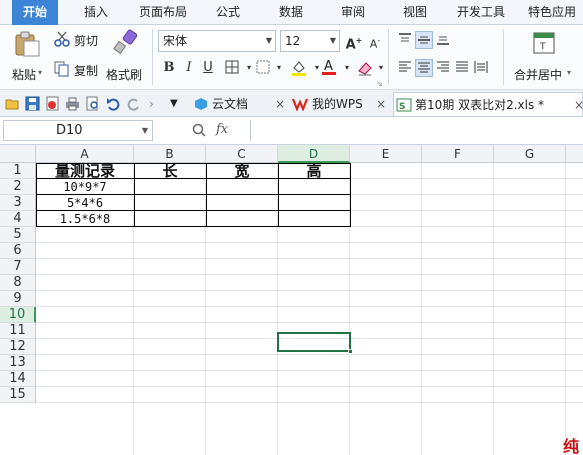 This screenshot has width=583, height=455. I want to click on row-header: 8, so click(18, 283).